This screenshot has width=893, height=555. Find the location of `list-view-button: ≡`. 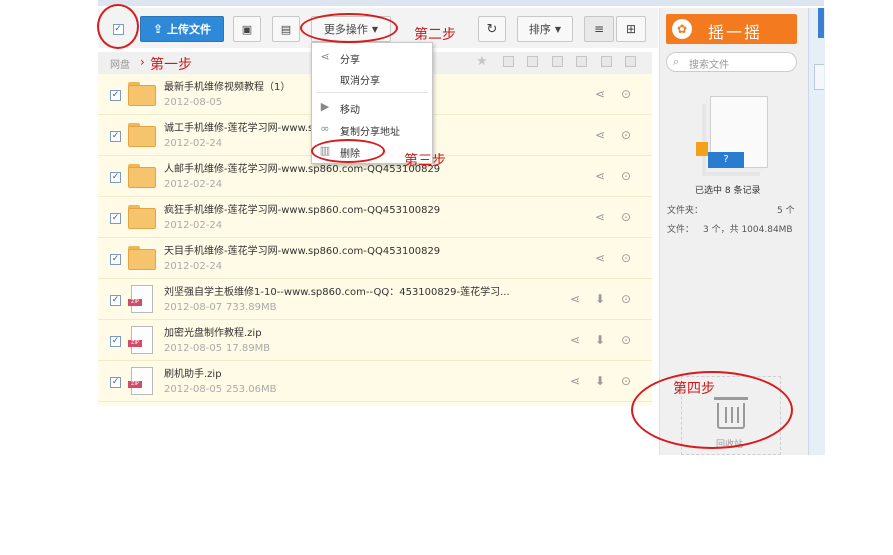

list-view-button: ≡ is located at coordinates (599, 29).